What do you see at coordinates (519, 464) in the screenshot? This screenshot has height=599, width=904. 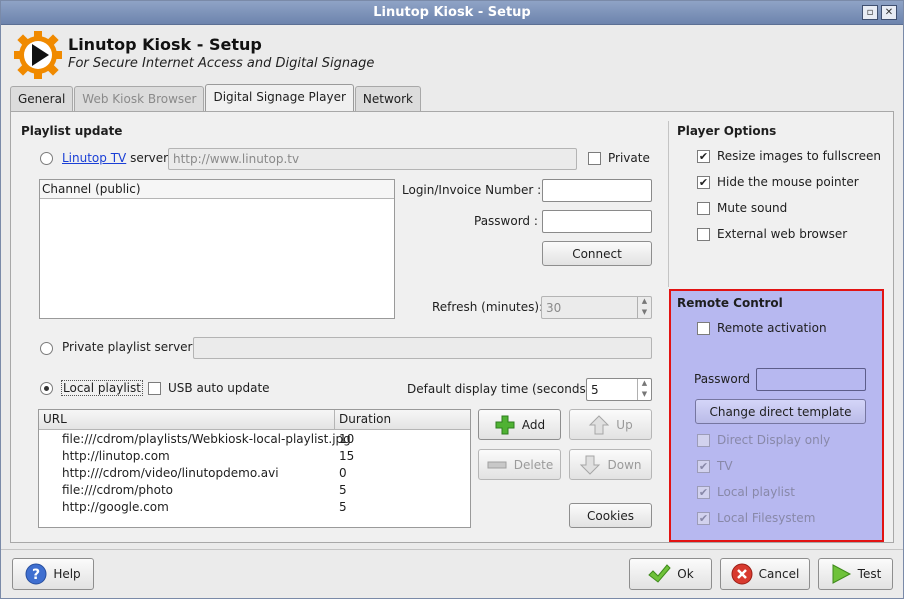 I see `delete-button: Delete` at bounding box center [519, 464].